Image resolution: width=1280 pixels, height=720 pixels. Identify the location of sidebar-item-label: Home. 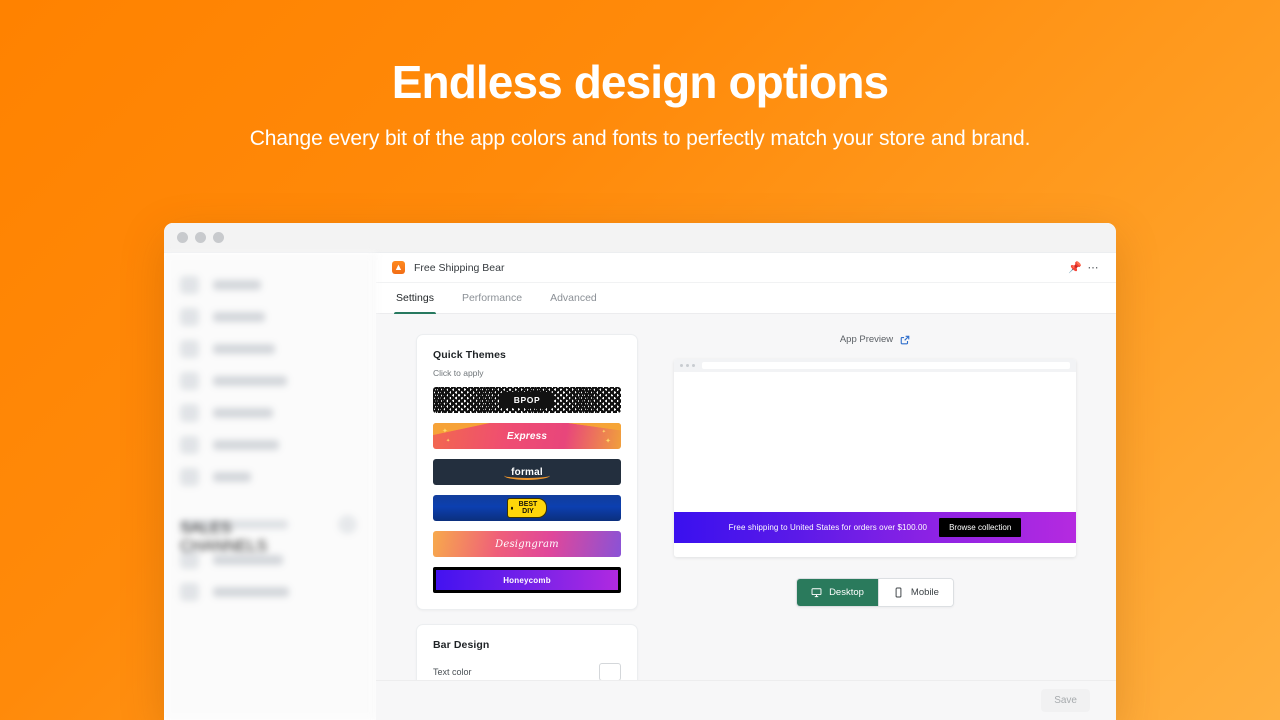
(237, 284).